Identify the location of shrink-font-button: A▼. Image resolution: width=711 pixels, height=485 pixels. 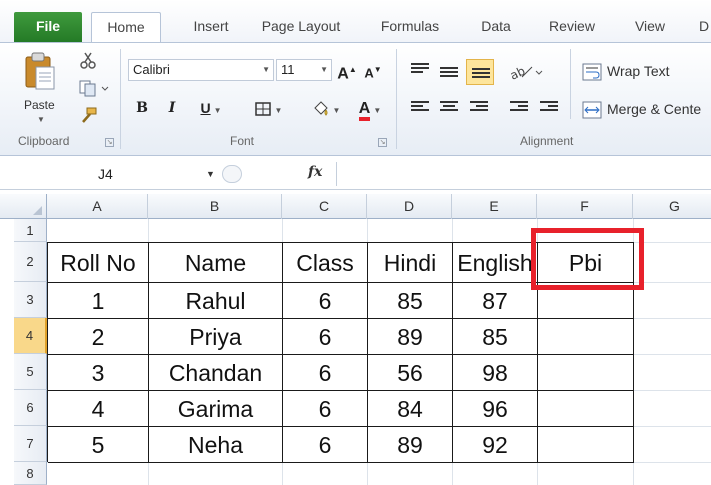
(373, 70).